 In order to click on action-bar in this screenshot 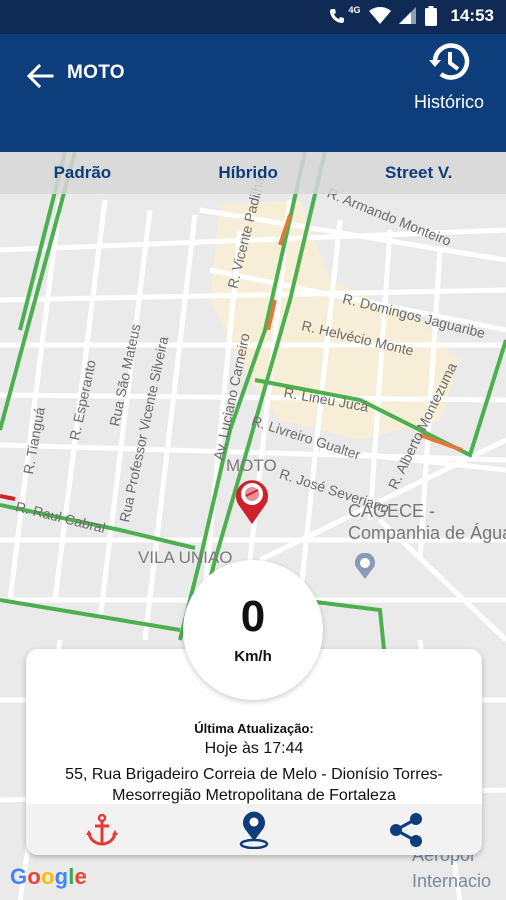, I will do `click(254, 829)`.